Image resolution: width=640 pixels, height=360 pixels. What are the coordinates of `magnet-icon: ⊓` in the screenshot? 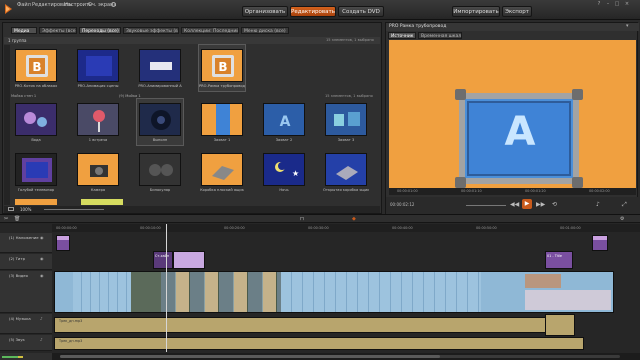 It's located at (302, 219).